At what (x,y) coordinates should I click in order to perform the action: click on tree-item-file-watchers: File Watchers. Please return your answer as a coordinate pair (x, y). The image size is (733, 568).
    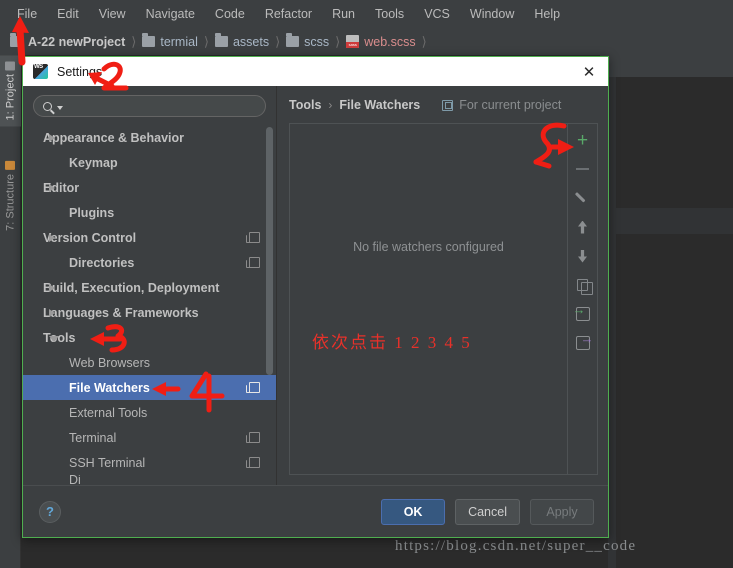
    Looking at the image, I should click on (149, 387).